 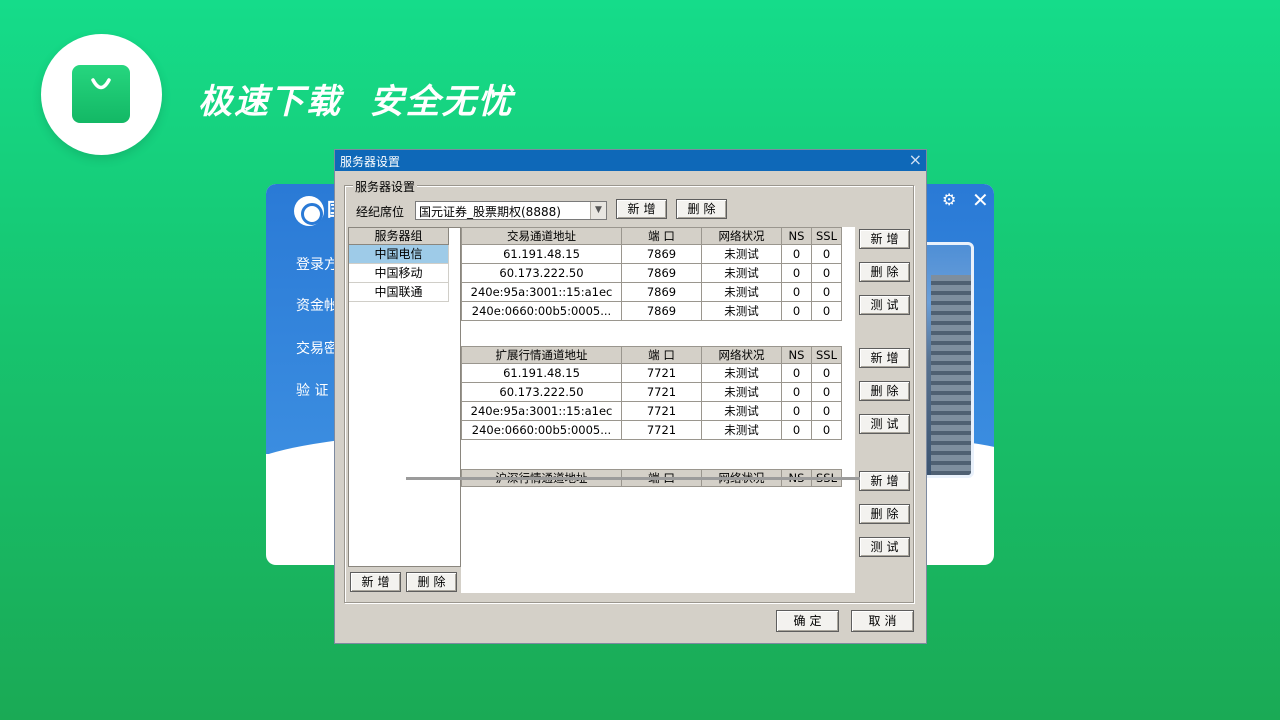 I want to click on dialog-close-icon: ×, so click(x=915, y=160).